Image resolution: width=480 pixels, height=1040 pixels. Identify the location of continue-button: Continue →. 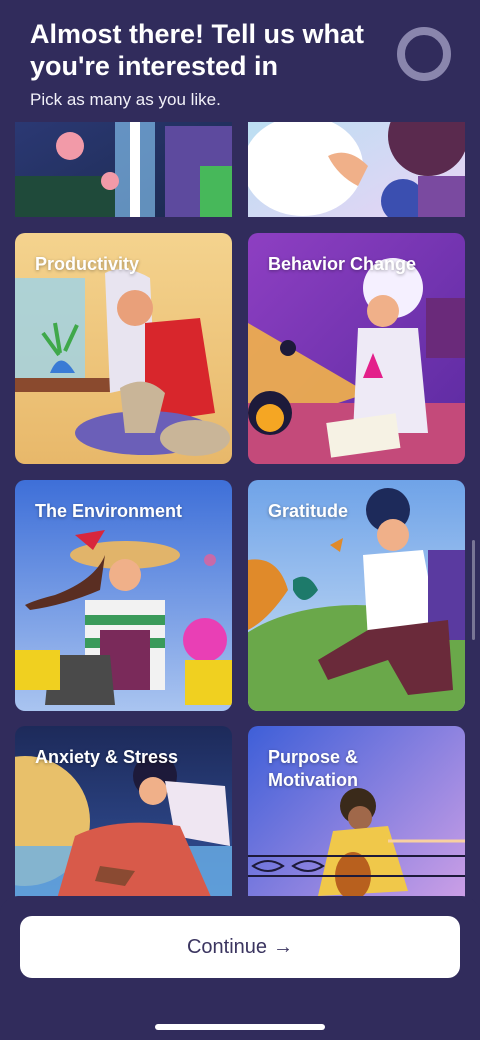
(240, 947).